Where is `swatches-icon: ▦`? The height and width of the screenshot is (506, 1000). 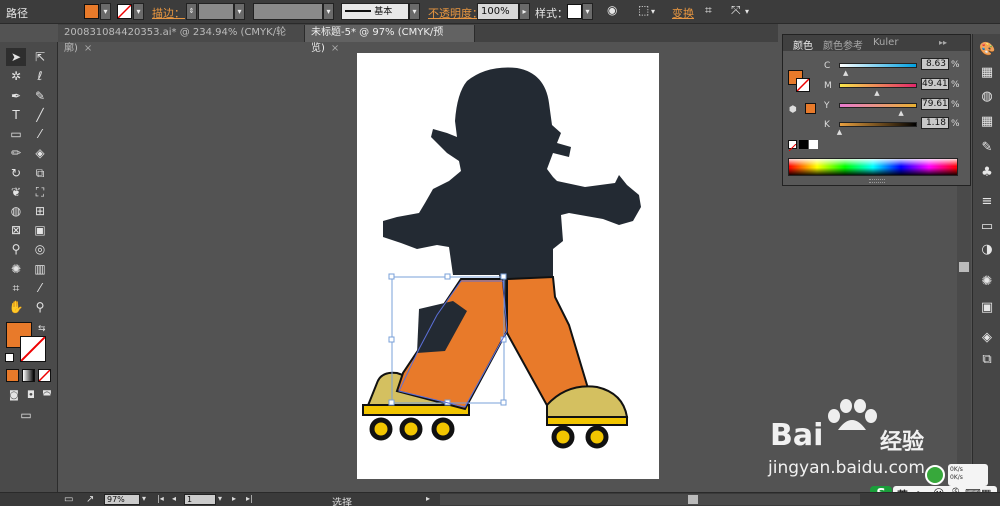
swatches-icon: ▦ is located at coordinates (987, 122).